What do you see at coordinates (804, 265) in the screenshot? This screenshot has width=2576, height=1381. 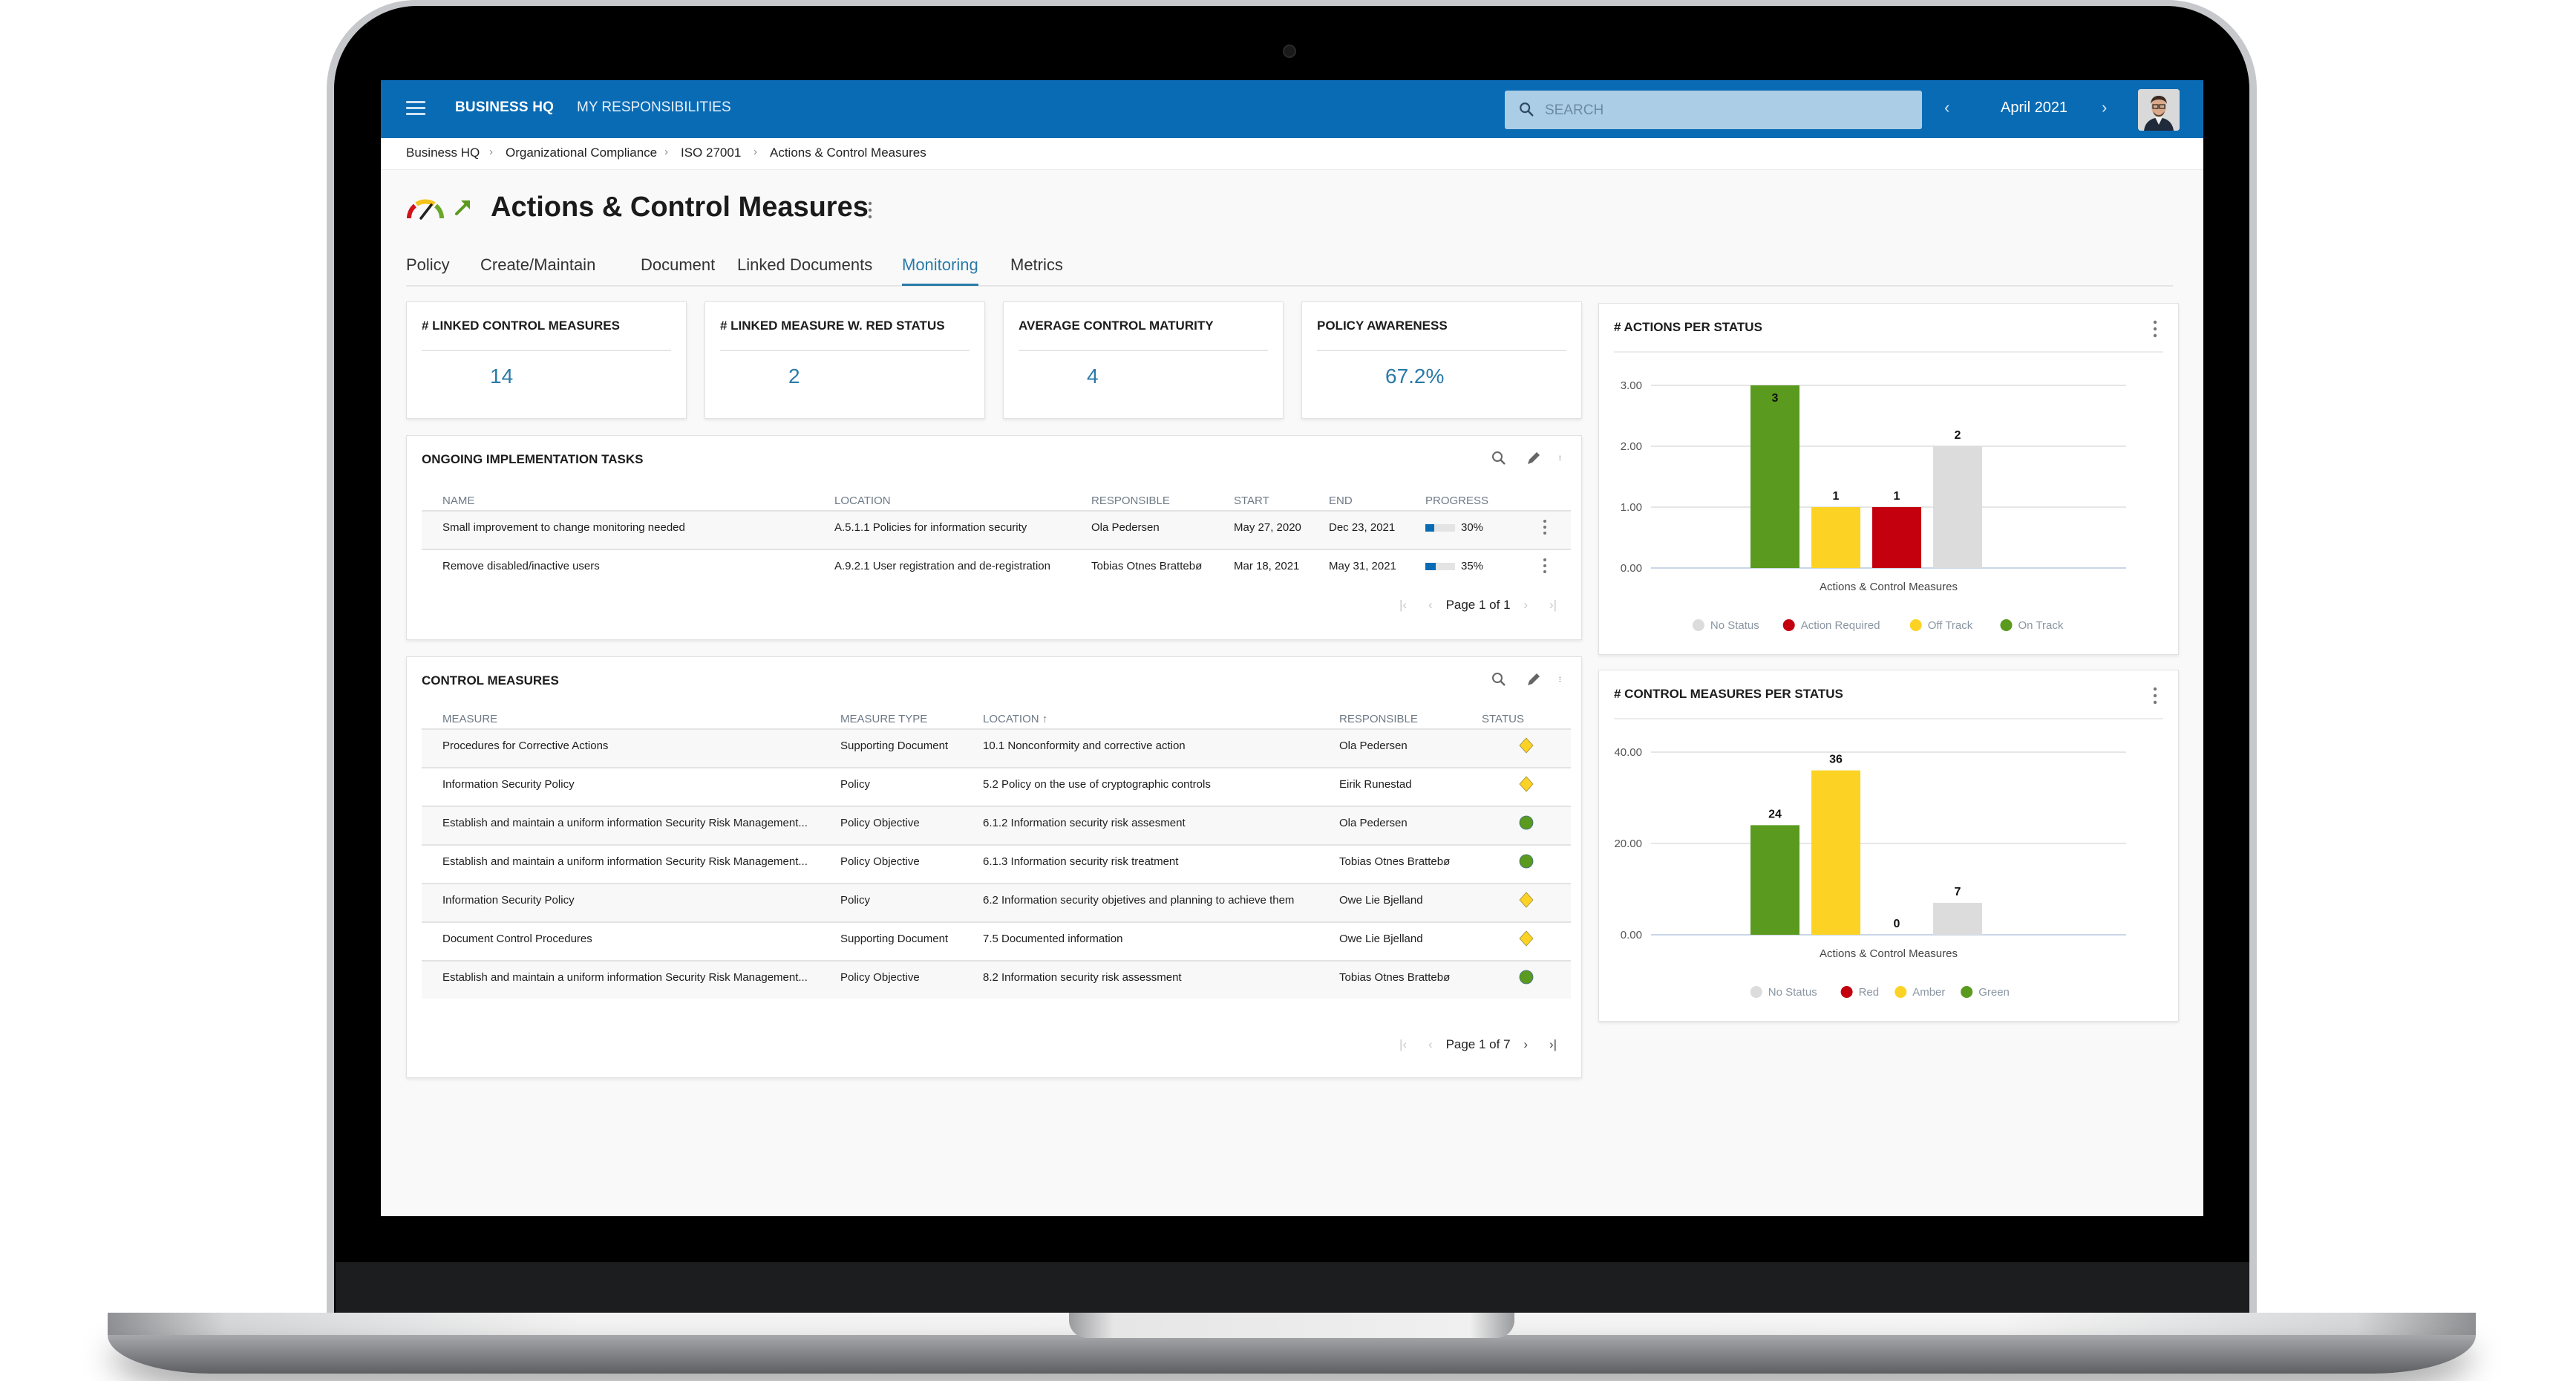 I see `tab-linked-documents: Linked Documents` at bounding box center [804, 265].